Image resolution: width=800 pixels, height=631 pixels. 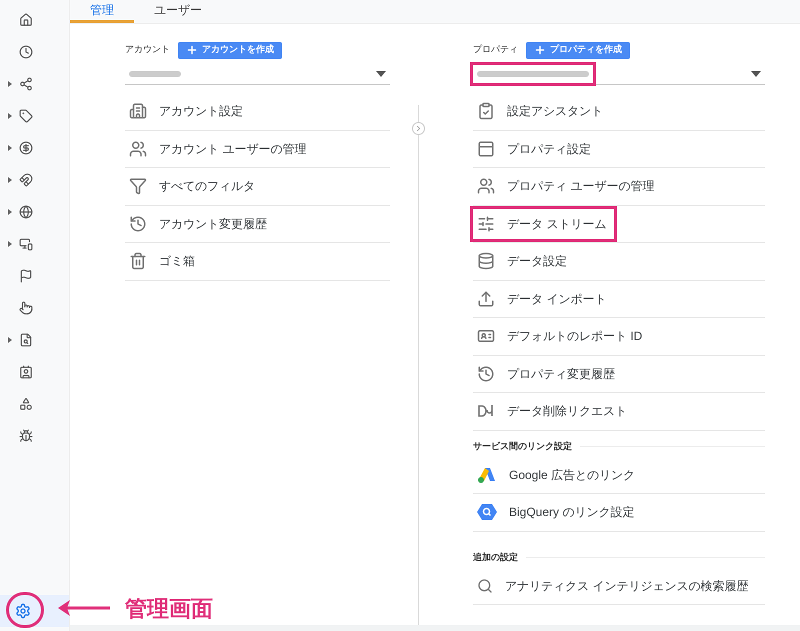 I want to click on stream-icon, so click(x=486, y=223).